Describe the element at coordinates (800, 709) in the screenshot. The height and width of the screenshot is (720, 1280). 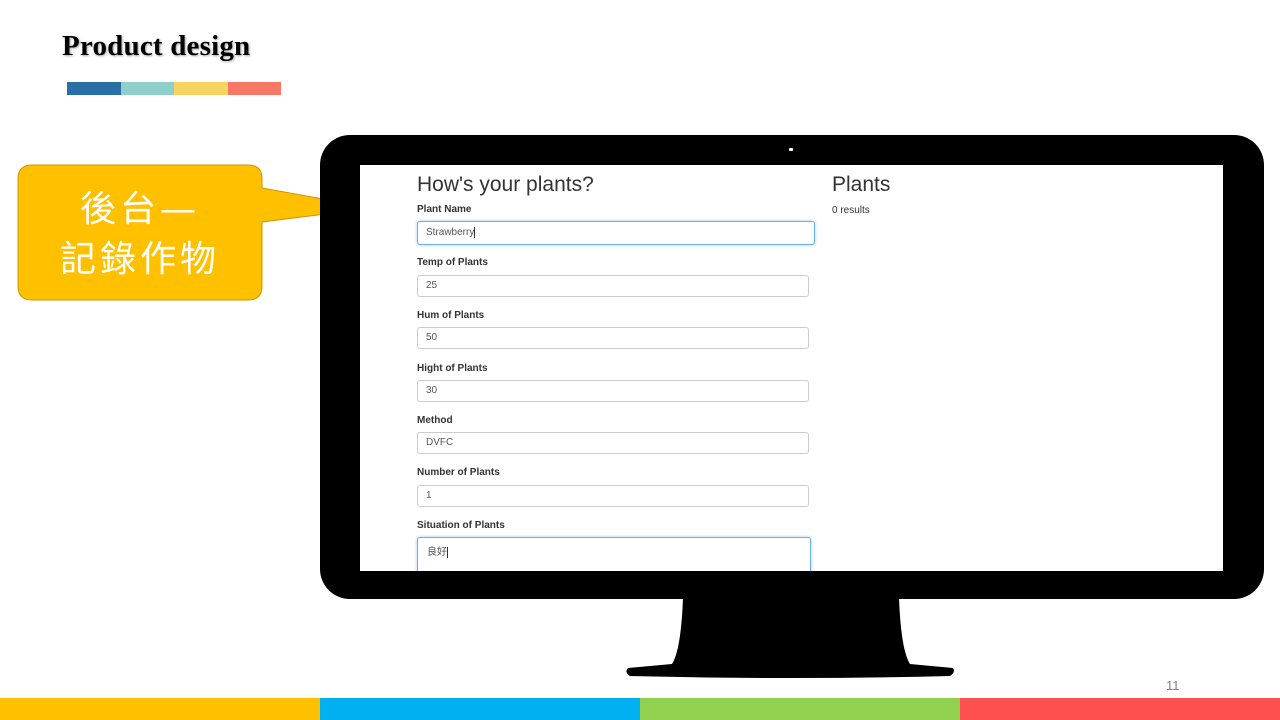
I see `footer-segment-green` at that location.